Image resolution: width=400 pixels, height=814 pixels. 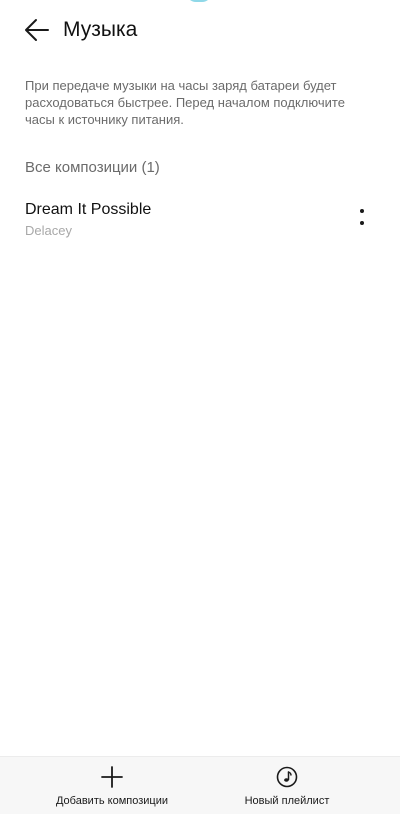 I want to click on new-playlist-button: Новый плейлист, so click(x=287, y=785).